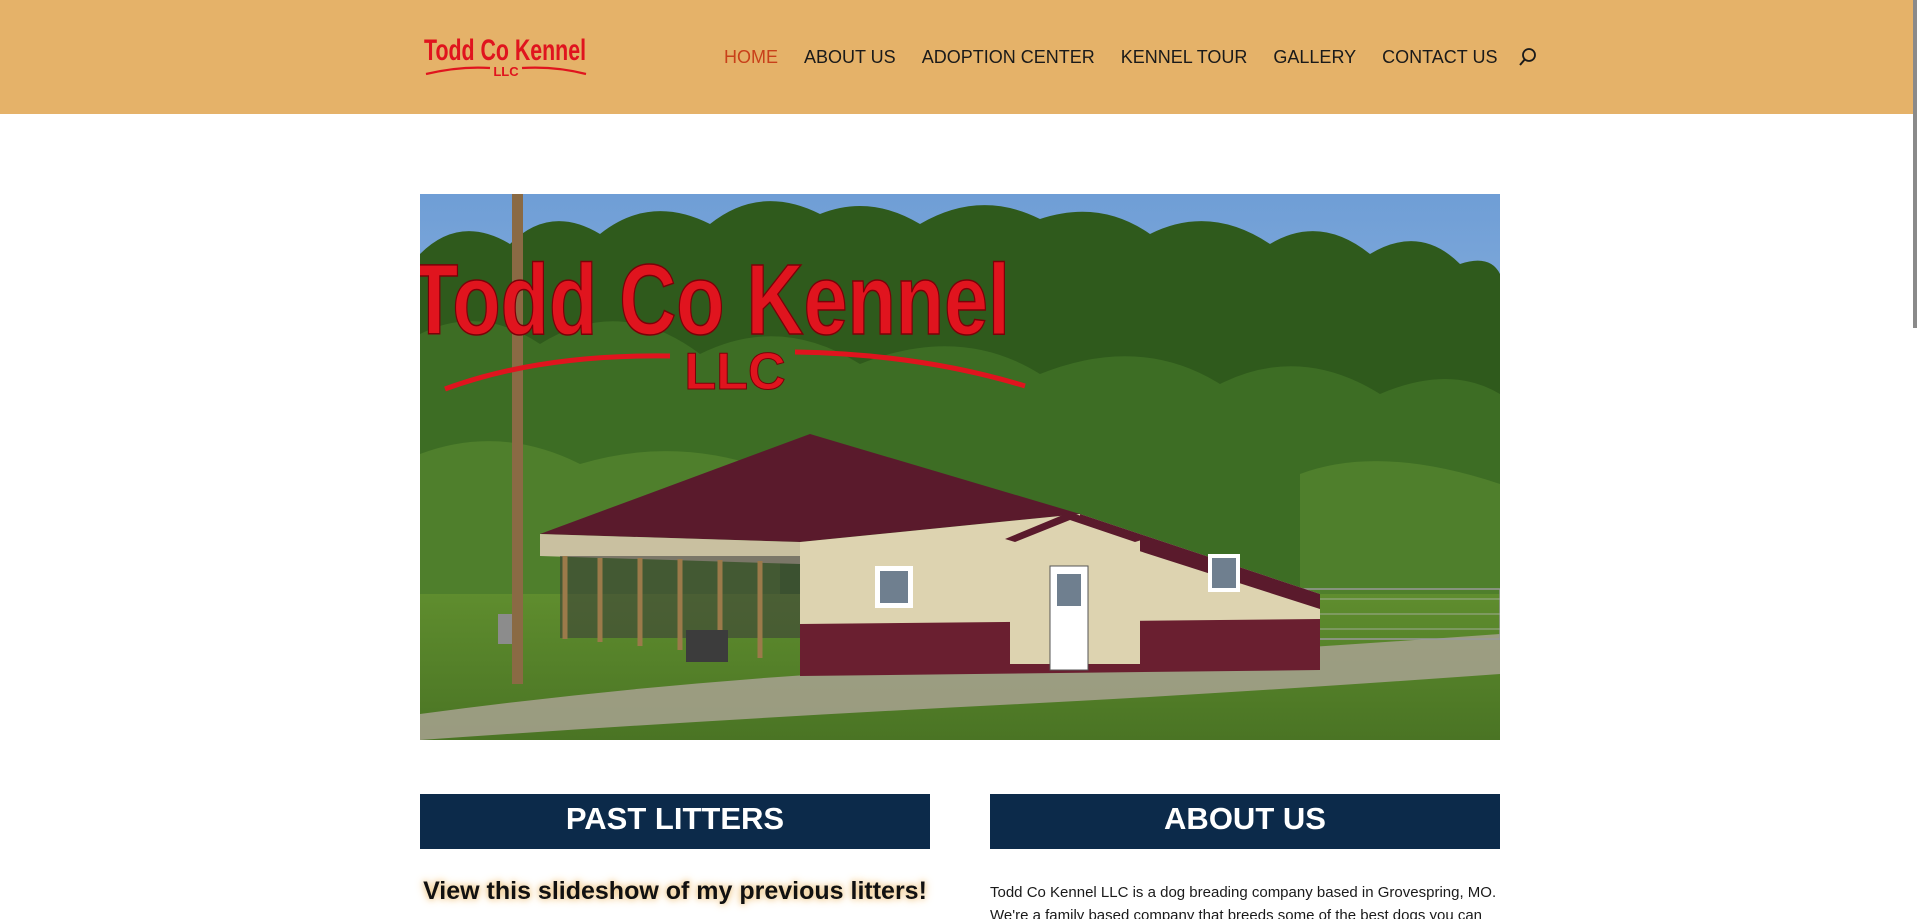 The width and height of the screenshot is (1917, 919). I want to click on past-litters-heading: PAST LITTERS, so click(675, 818).